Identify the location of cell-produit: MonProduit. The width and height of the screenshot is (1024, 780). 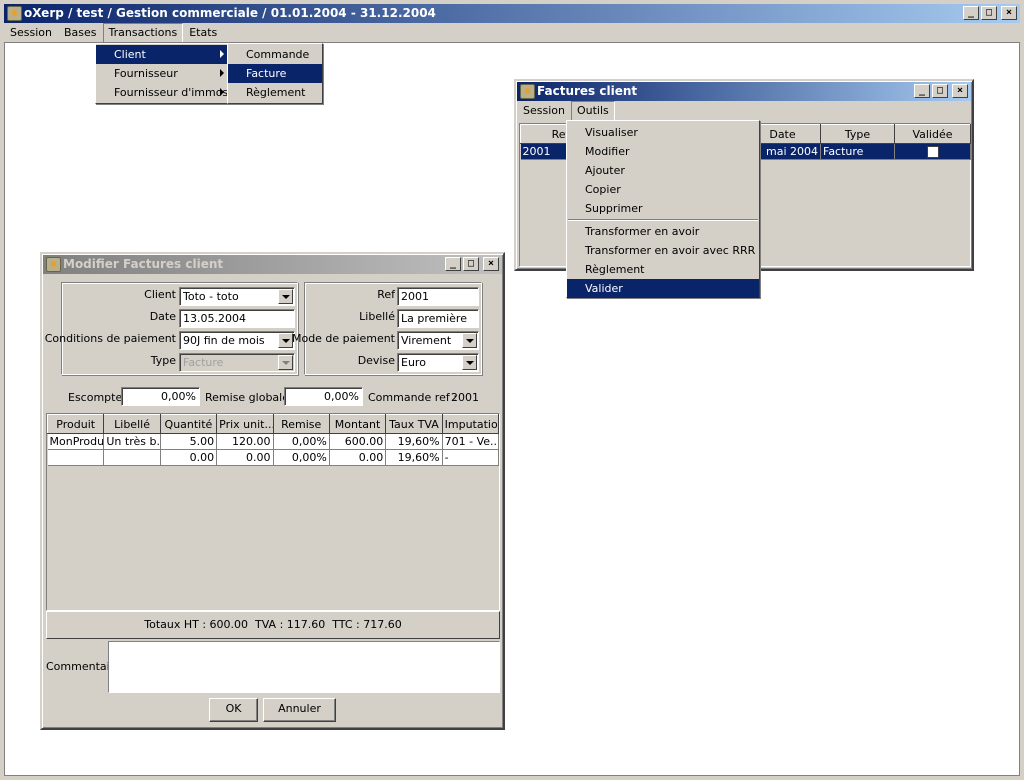
(76, 441).